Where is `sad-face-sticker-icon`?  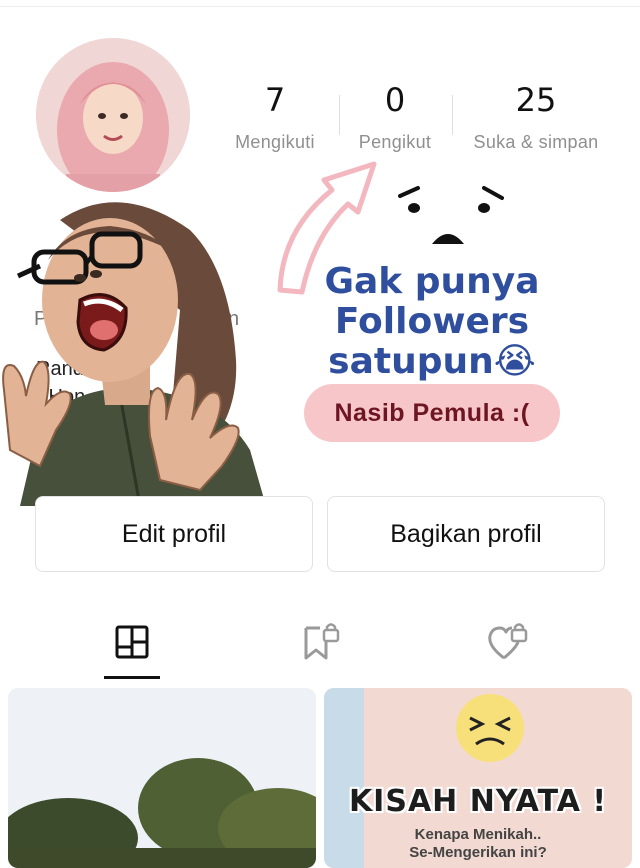
sad-face-sticker-icon is located at coordinates (451, 215).